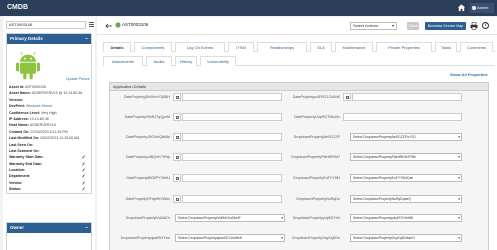 The height and width of the screenshot is (250, 497). What do you see at coordinates (17, 87) in the screenshot?
I see `property-label: Asset Id:` at bounding box center [17, 87].